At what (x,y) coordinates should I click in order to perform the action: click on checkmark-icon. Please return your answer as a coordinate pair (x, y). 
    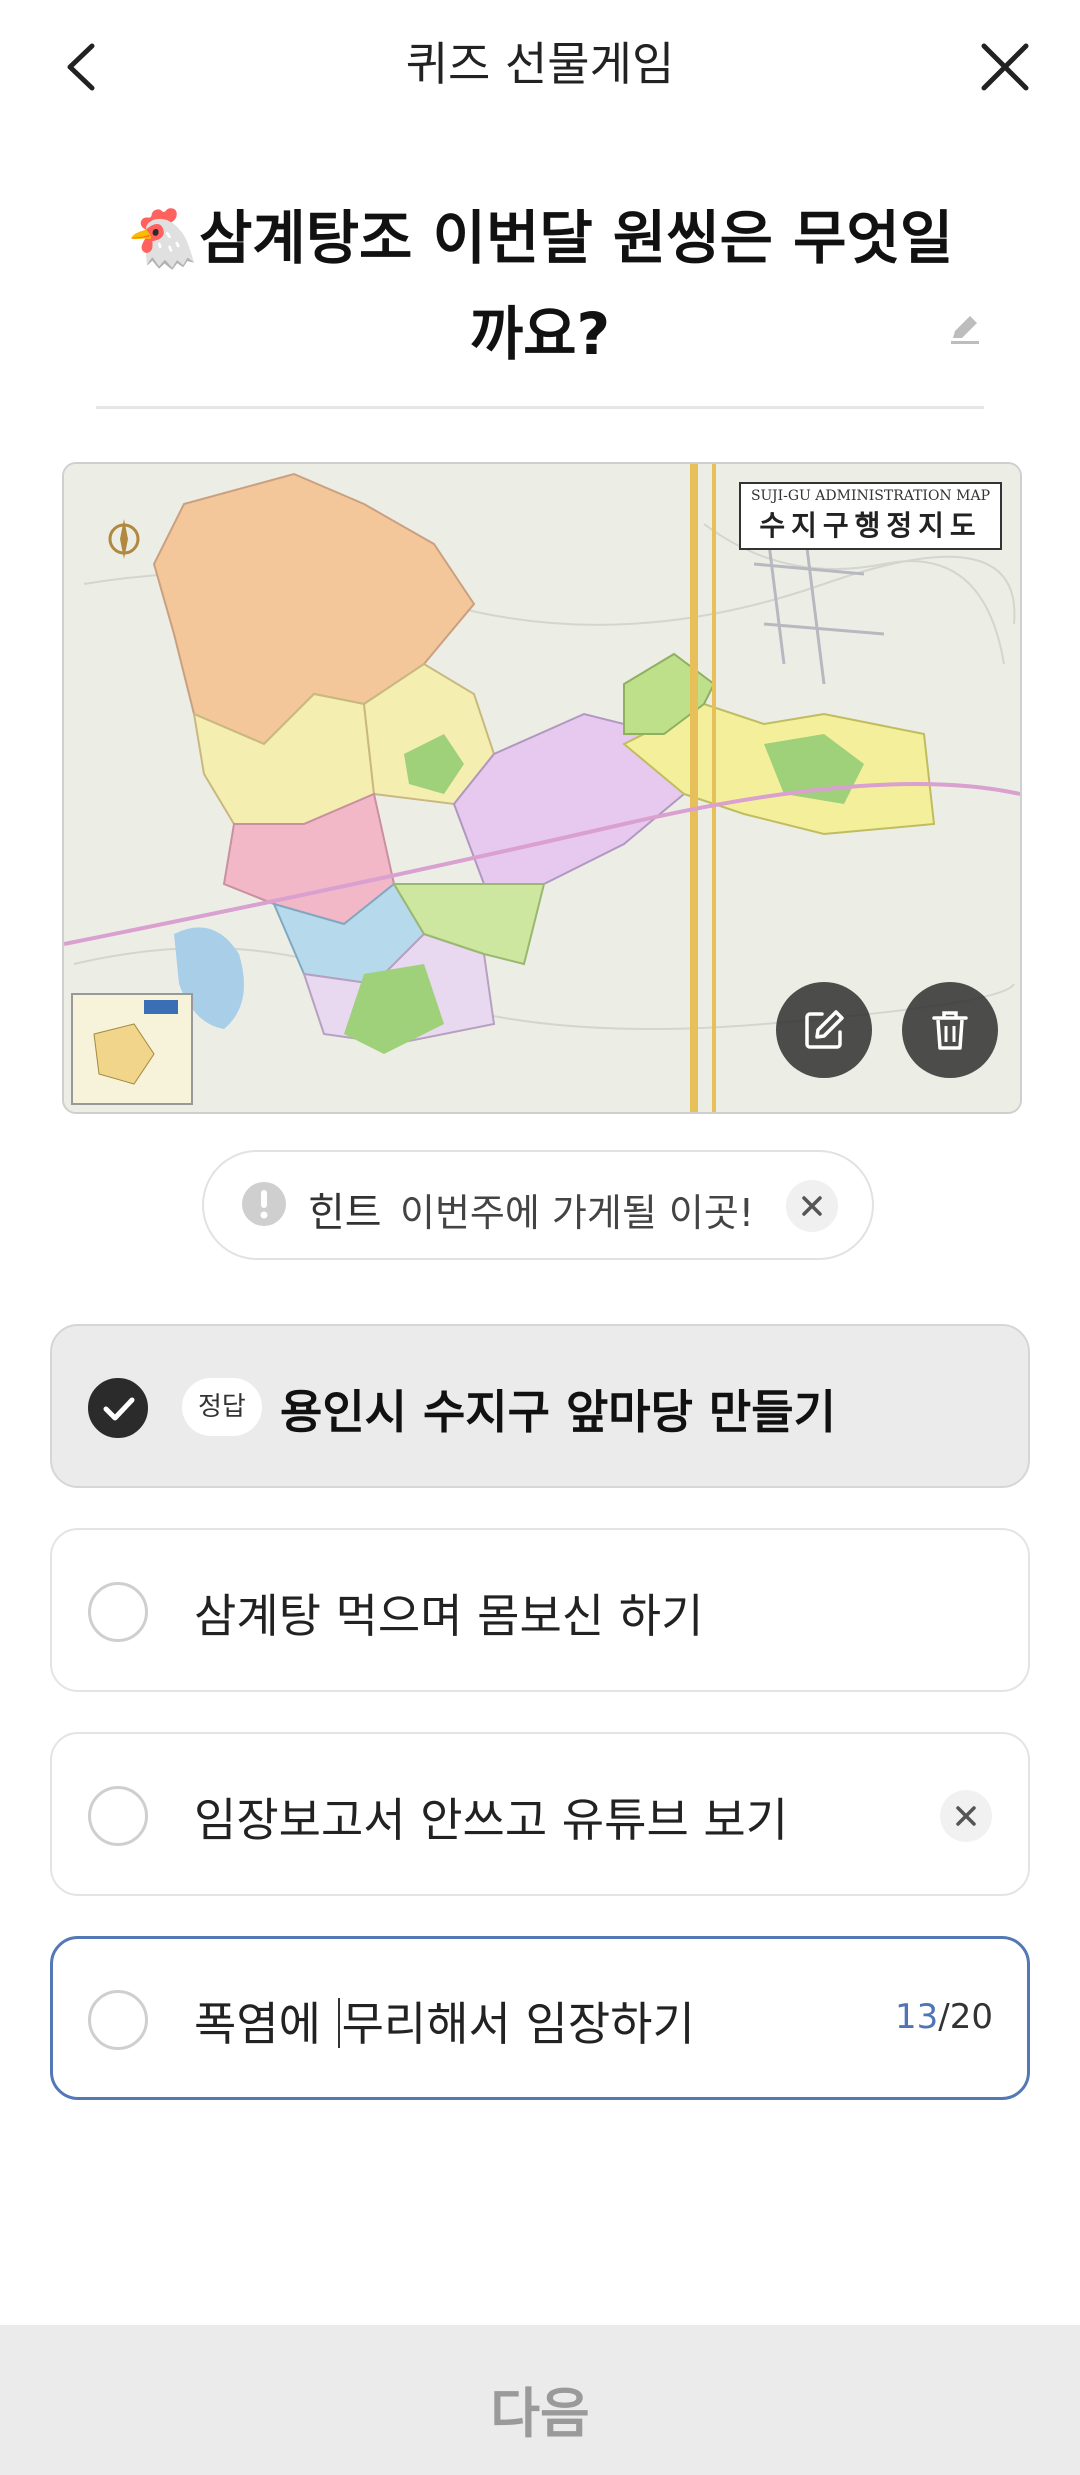
    Looking at the image, I should click on (119, 1409).